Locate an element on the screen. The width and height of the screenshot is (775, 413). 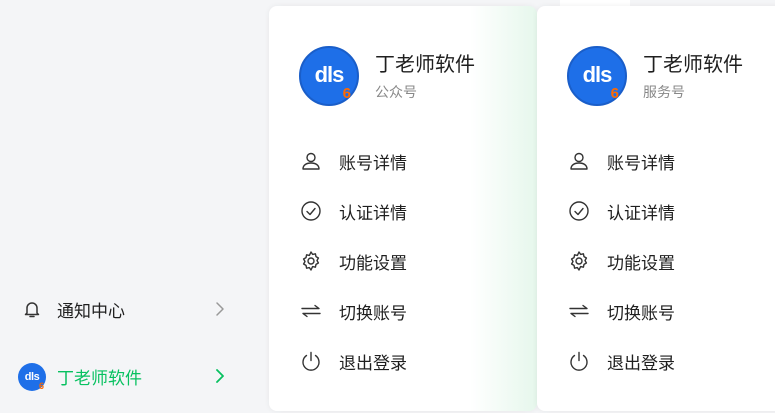
sidebar-item-notifications: 通知中心 is located at coordinates (130, 309).